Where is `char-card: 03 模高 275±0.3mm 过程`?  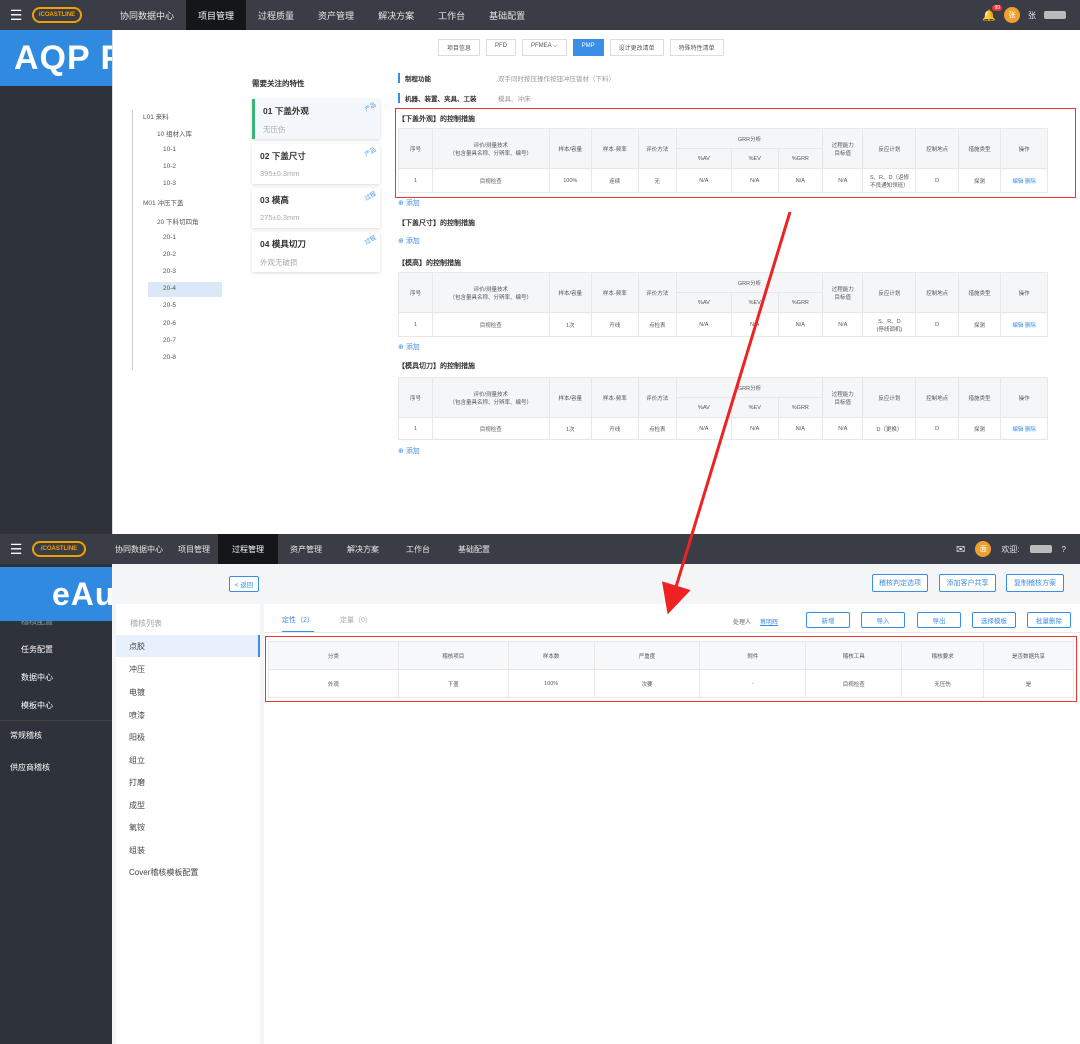 char-card: 03 模高 275±0.3mm 过程 is located at coordinates (316, 208).